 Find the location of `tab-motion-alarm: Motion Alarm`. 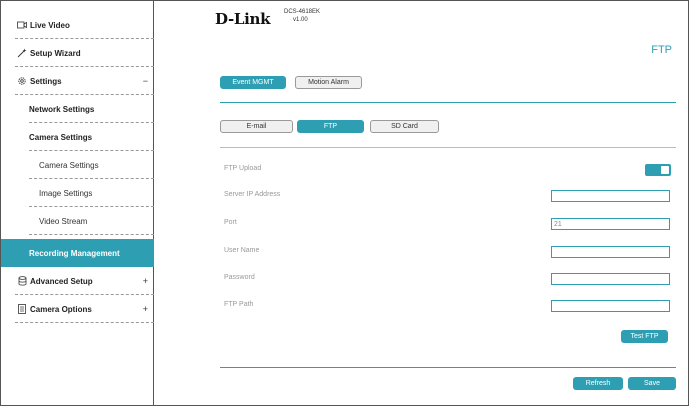

tab-motion-alarm: Motion Alarm is located at coordinates (328, 82).